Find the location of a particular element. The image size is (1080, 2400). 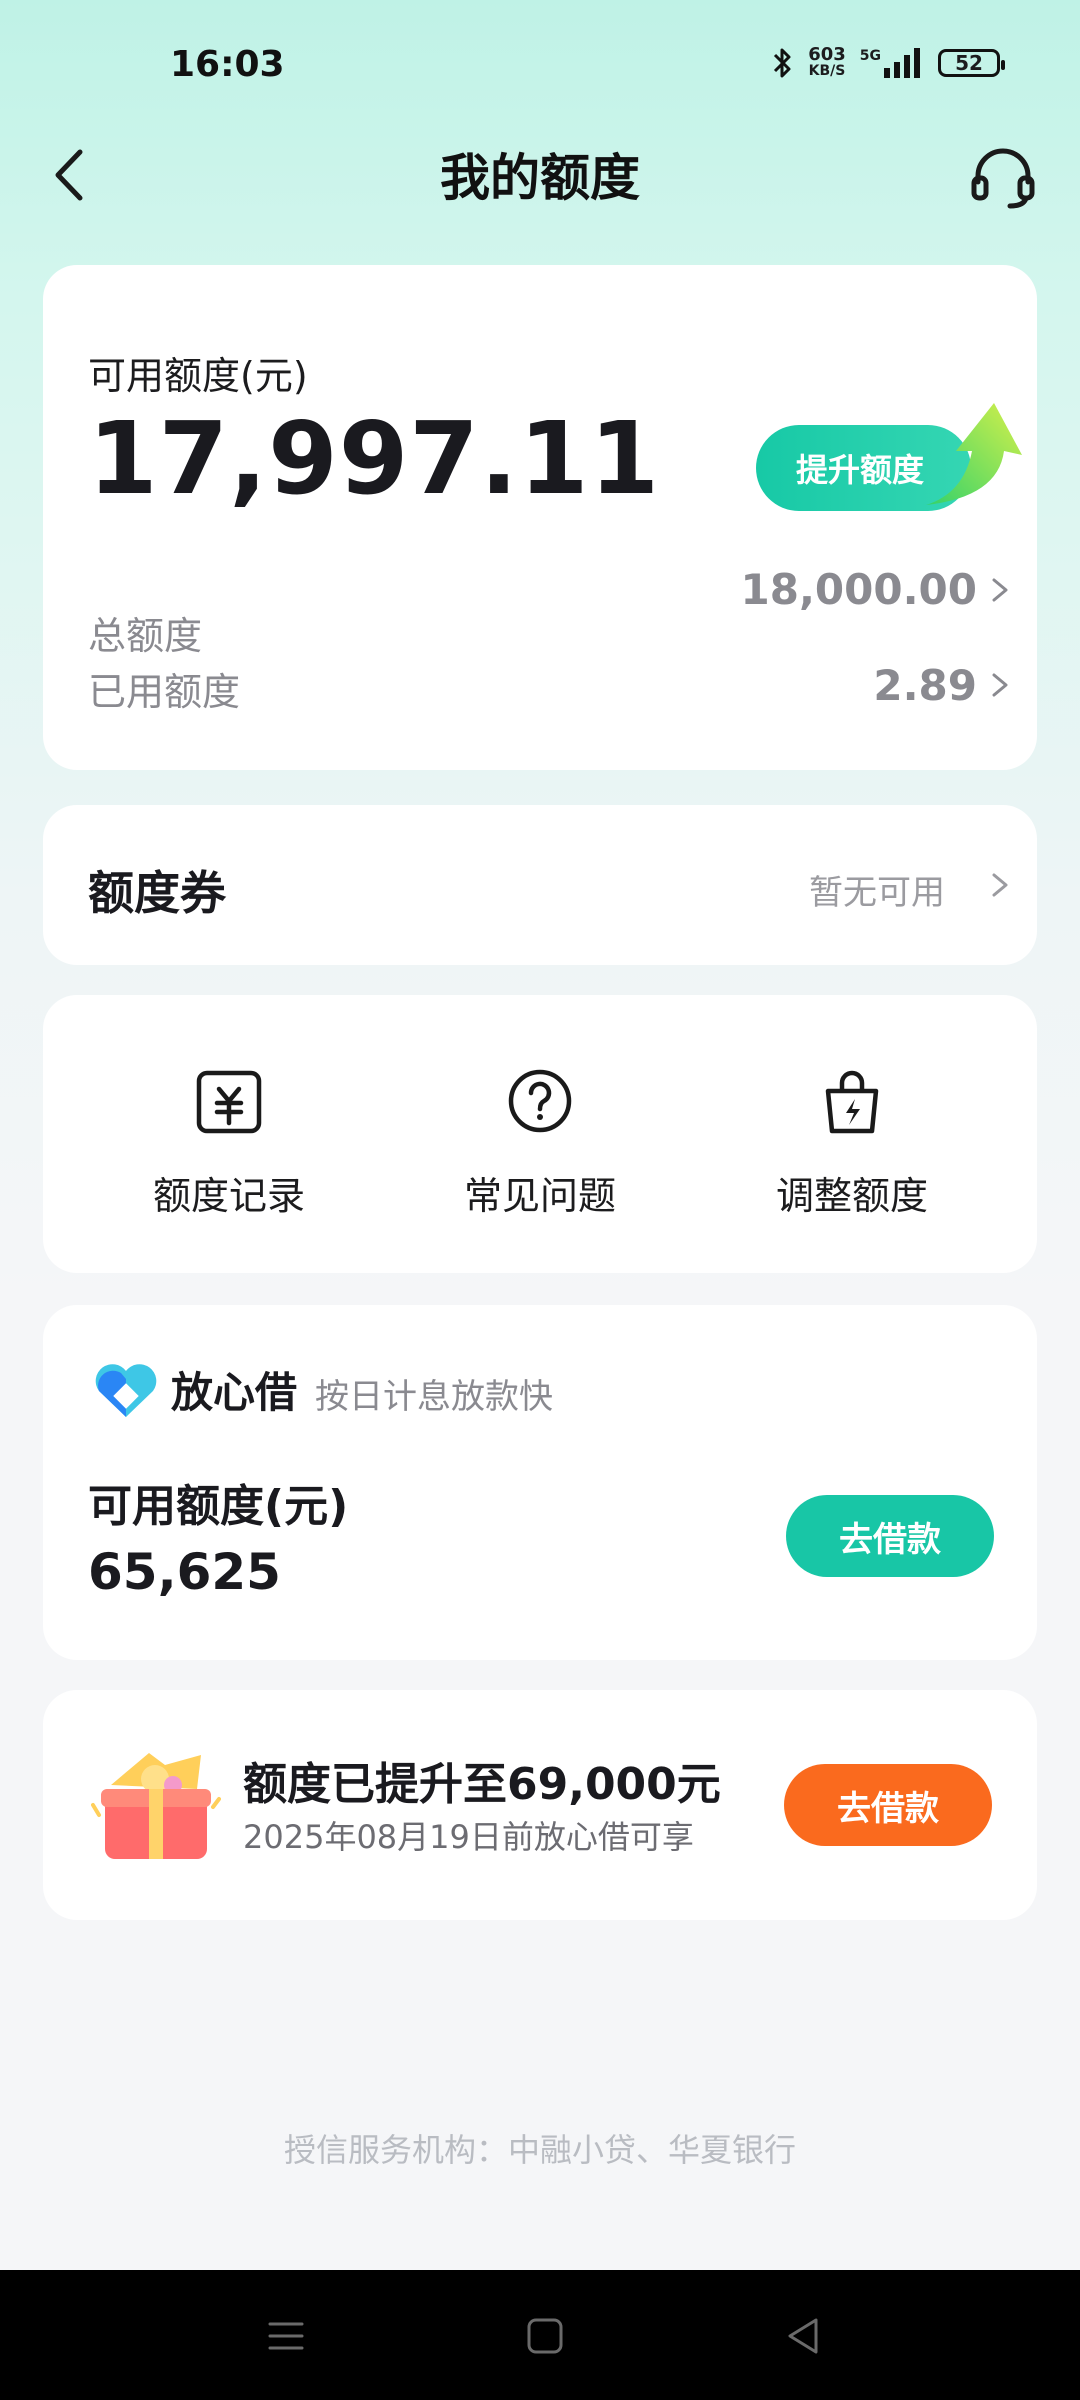

signal-indicator: 5G is located at coordinates (892, 63).